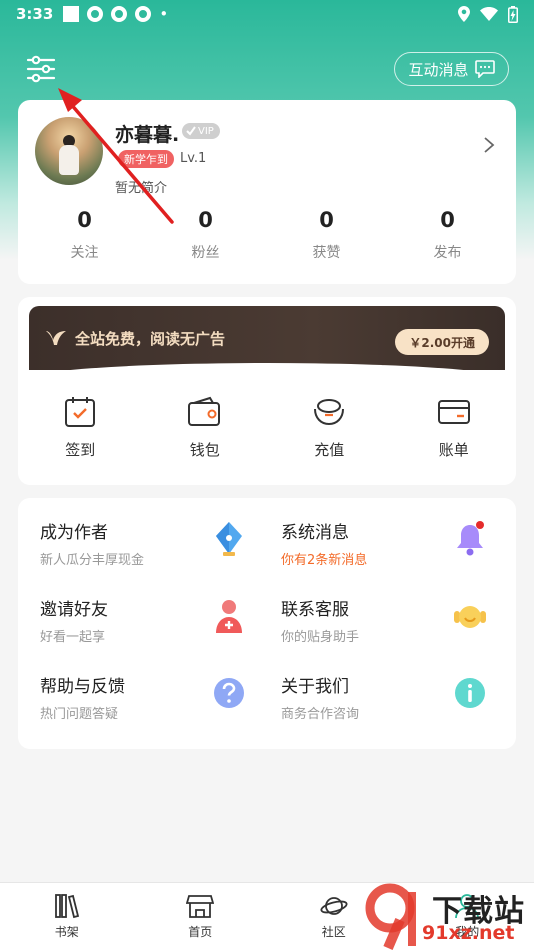 This screenshot has height=950, width=534. I want to click on vip-banner: 全站免费，阅读无广告 ￥2.00开通, so click(267, 343).